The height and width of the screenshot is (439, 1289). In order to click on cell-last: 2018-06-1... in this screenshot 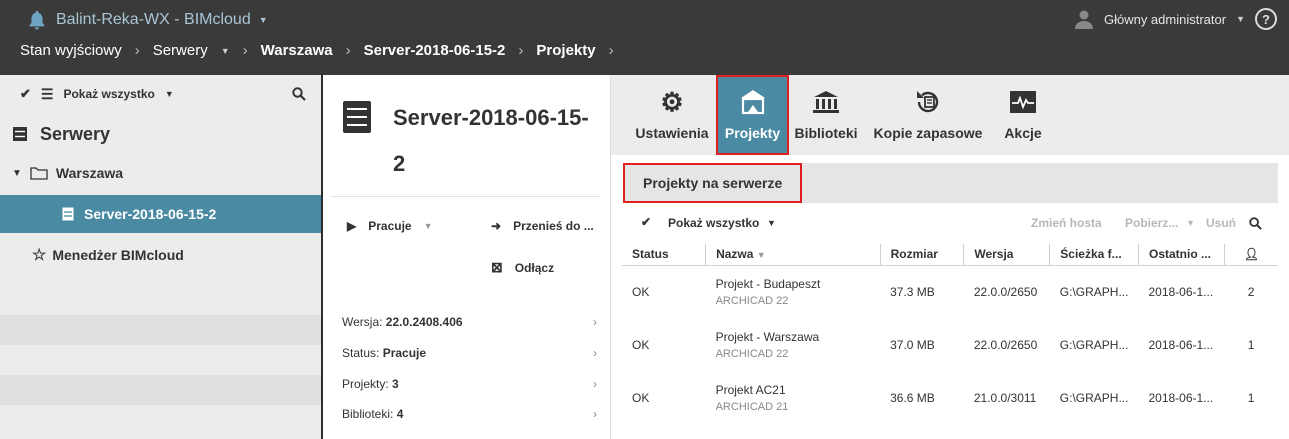, I will do `click(1181, 344)`.